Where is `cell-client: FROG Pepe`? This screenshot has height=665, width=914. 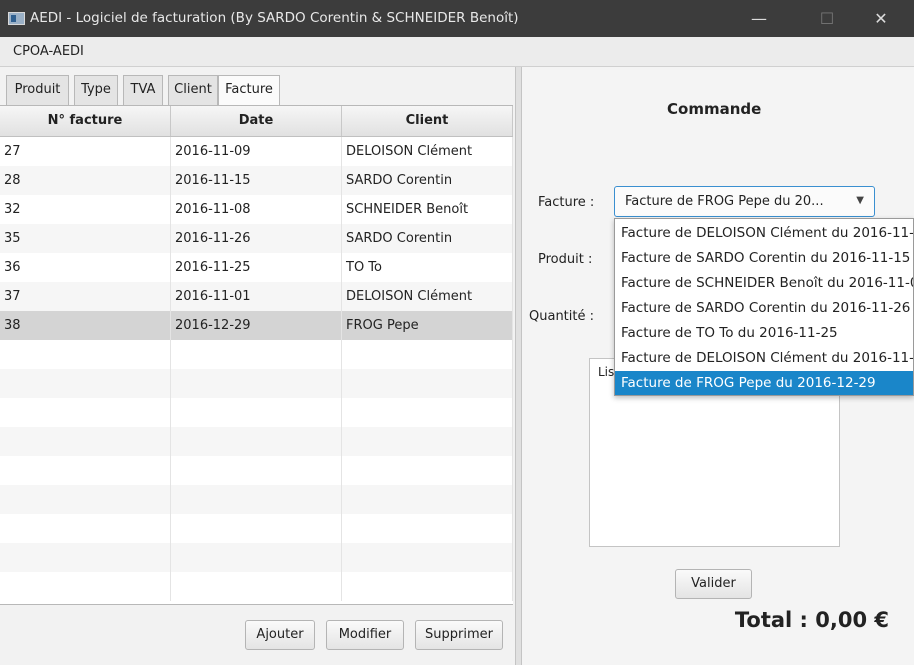 cell-client: FROG Pepe is located at coordinates (427, 325).